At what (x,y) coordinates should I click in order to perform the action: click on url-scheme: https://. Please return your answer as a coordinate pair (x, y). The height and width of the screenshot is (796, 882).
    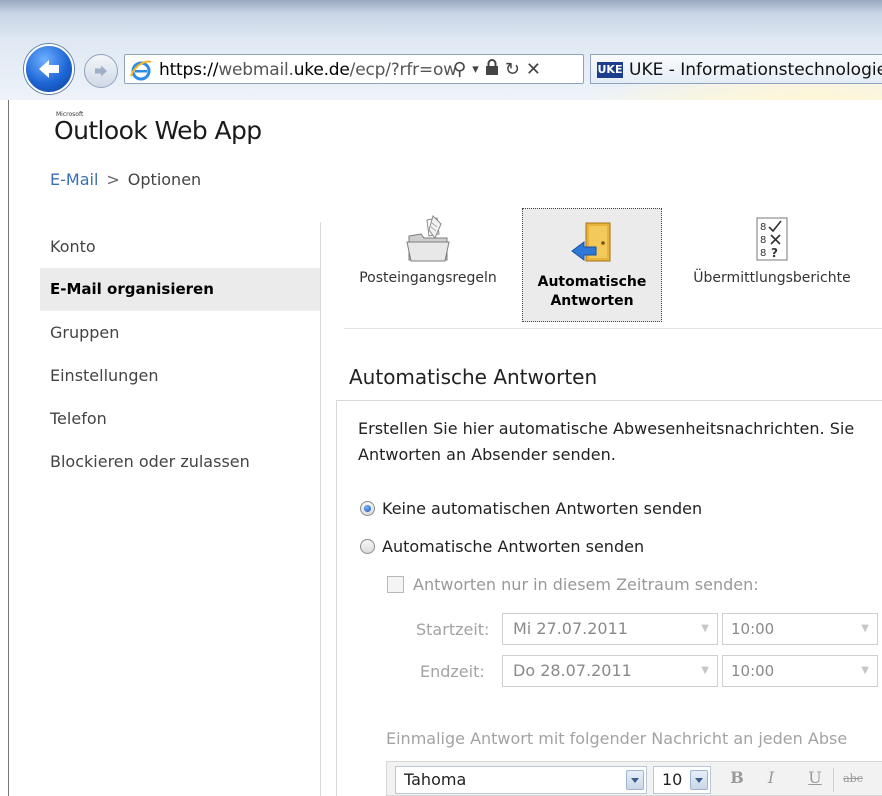
    Looking at the image, I should click on (189, 70).